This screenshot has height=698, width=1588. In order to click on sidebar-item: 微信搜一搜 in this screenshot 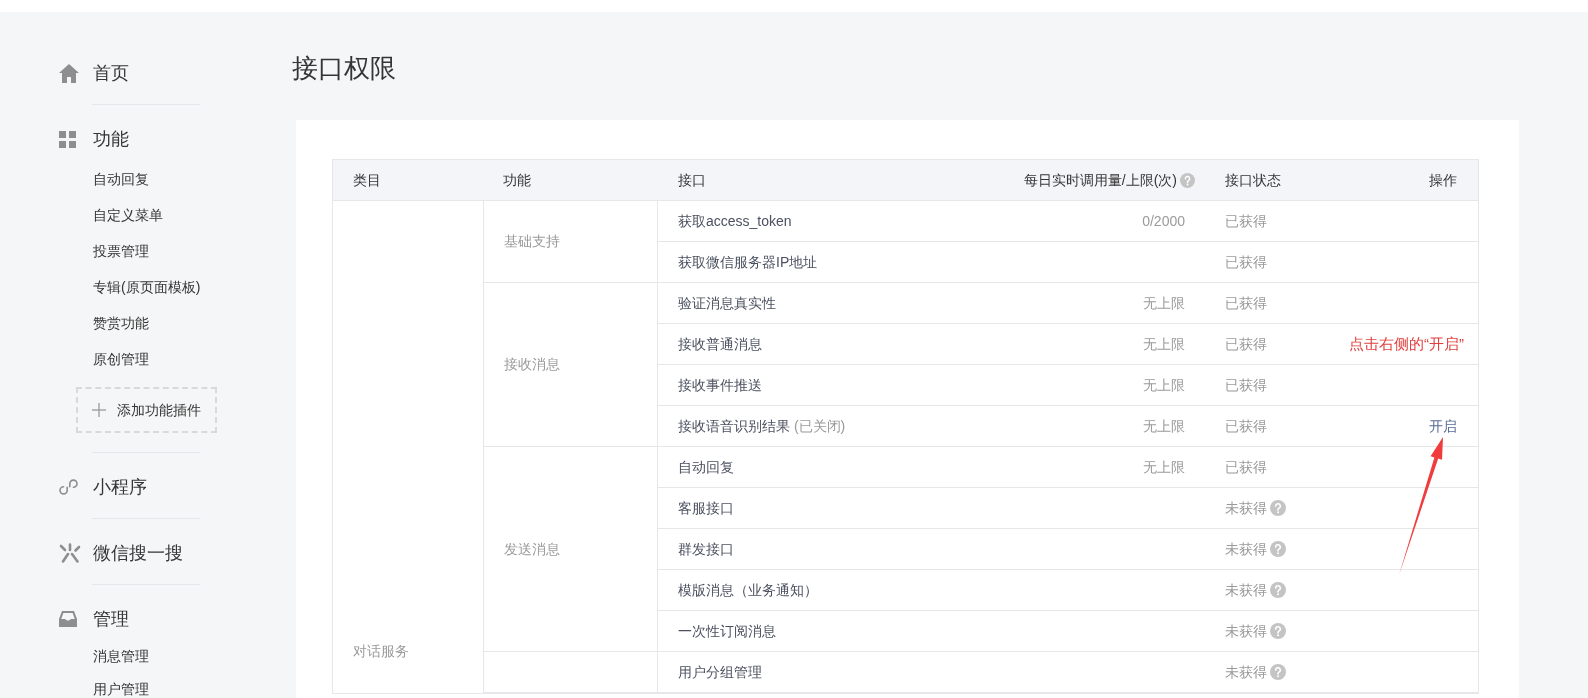, I will do `click(138, 553)`.